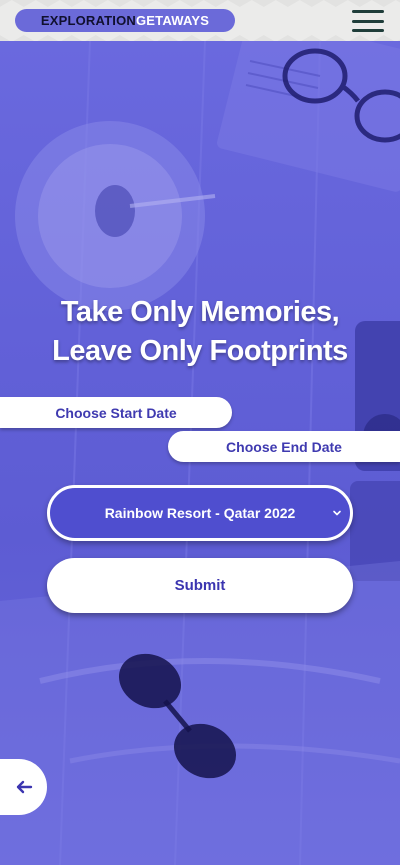 Image resolution: width=400 pixels, height=865 pixels. I want to click on logo-text-exploration: EXPLORATION, so click(88, 20).